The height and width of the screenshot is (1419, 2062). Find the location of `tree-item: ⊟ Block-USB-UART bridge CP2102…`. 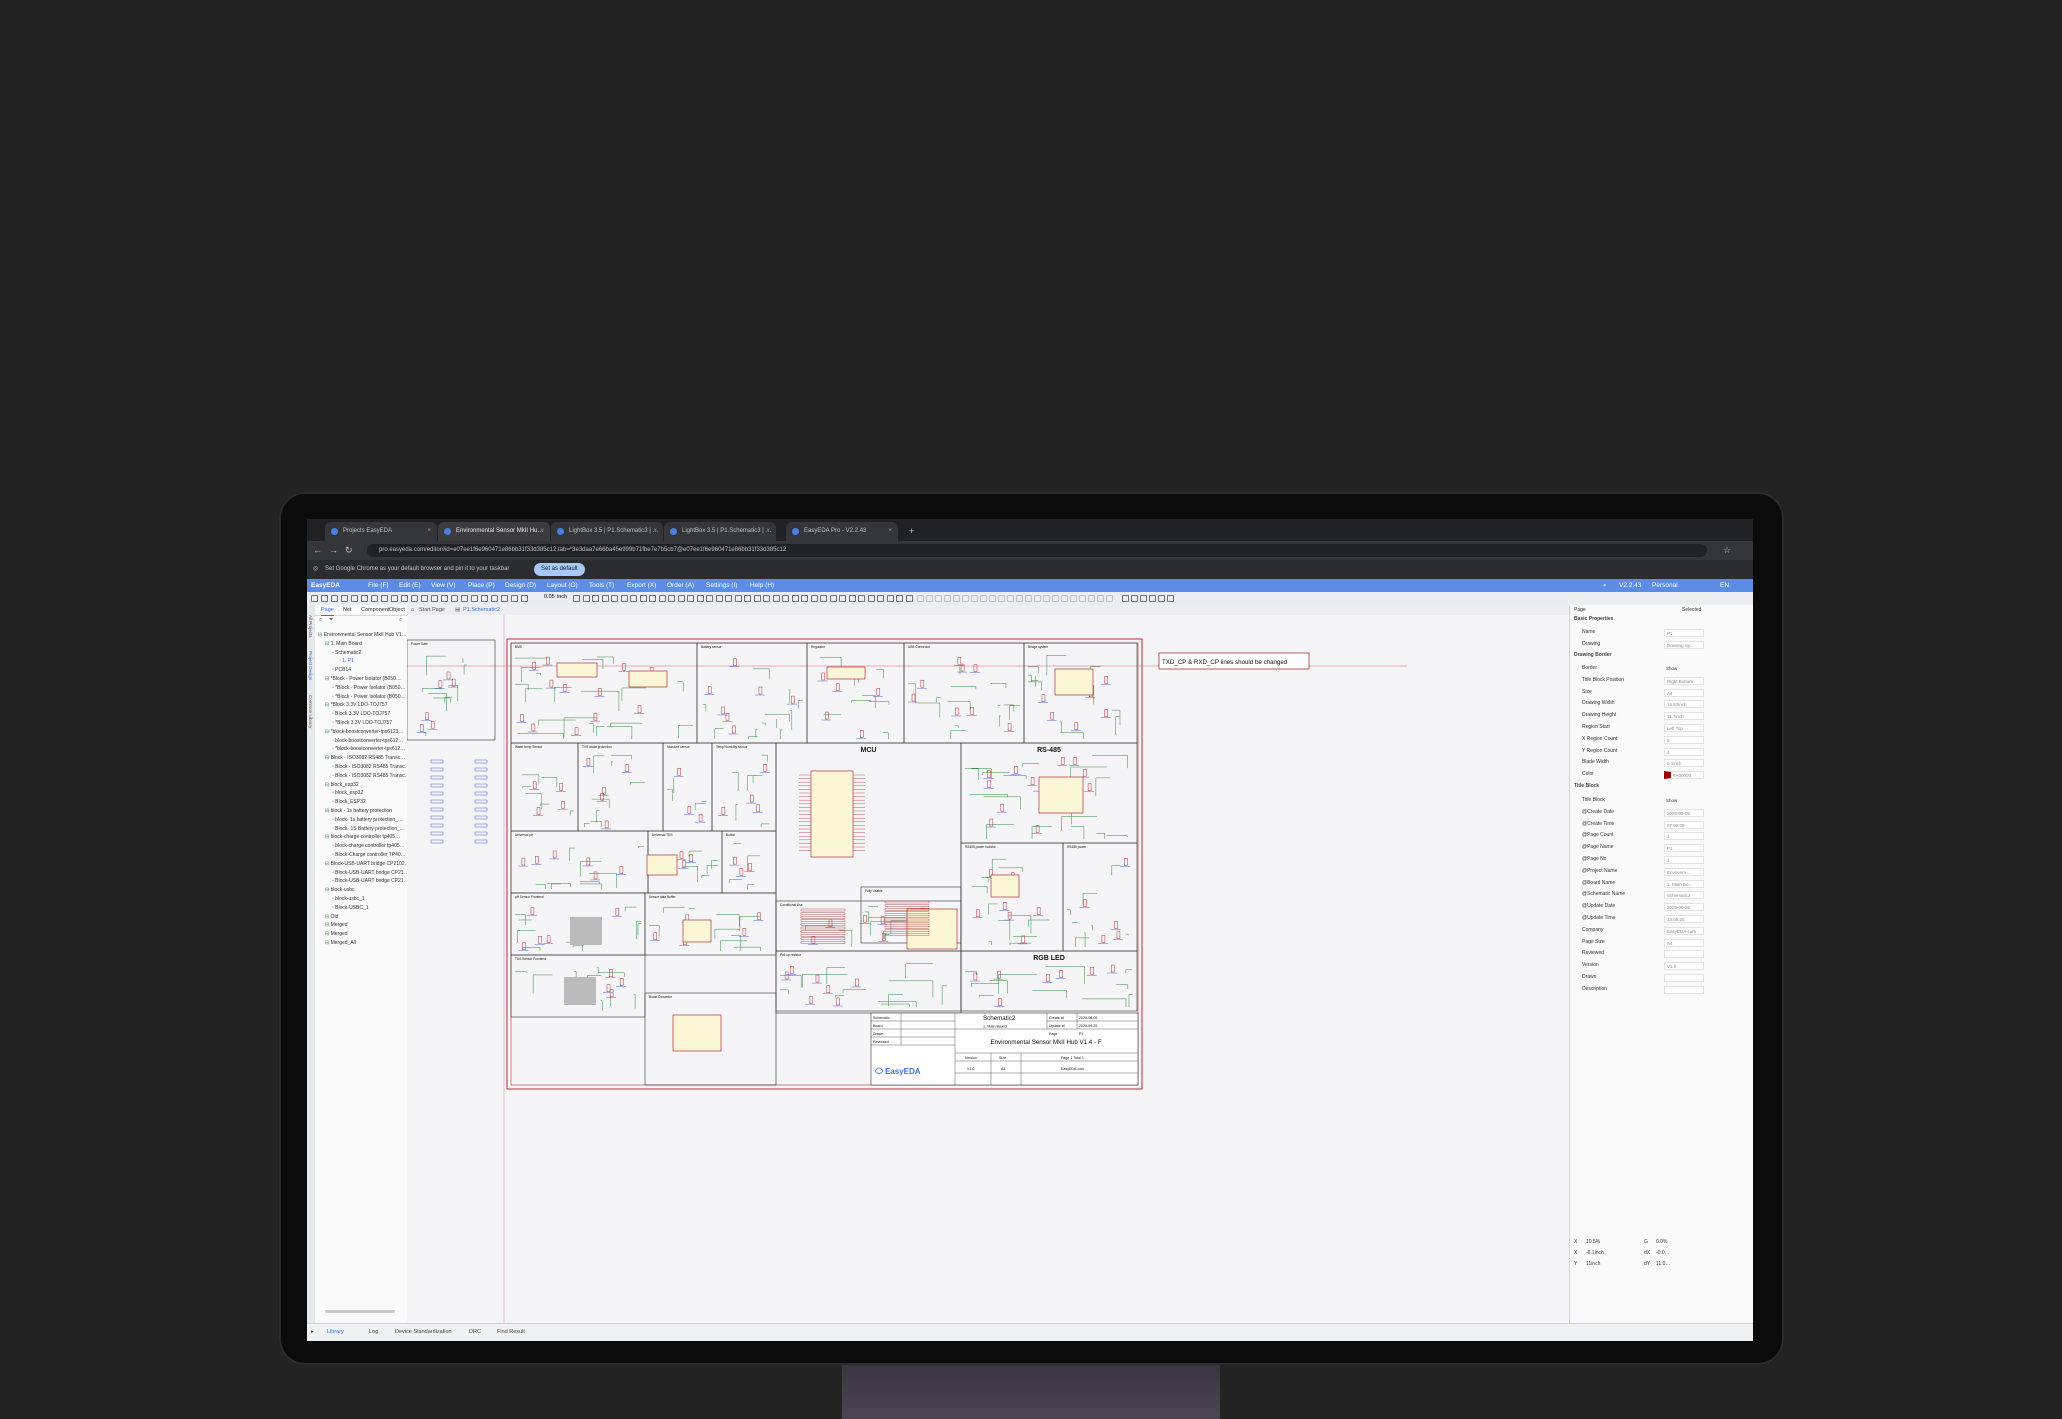

tree-item: ⊟ Block-USB-UART bridge CP2102… is located at coordinates (364, 864).